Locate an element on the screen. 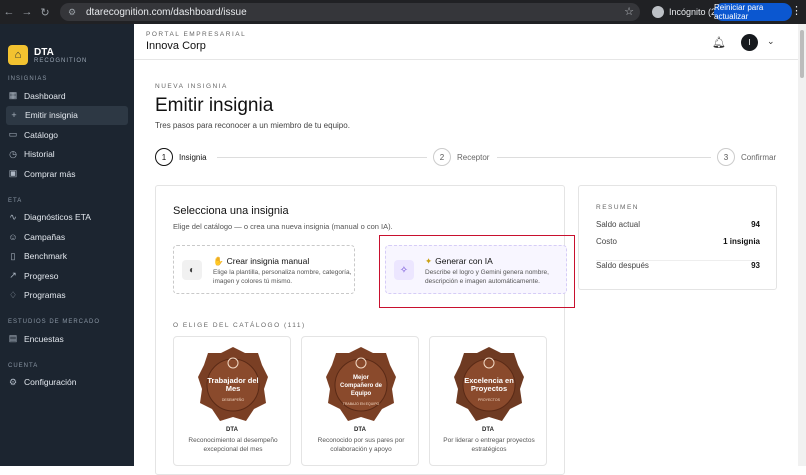  summary-row-value: 93 is located at coordinates (755, 265).